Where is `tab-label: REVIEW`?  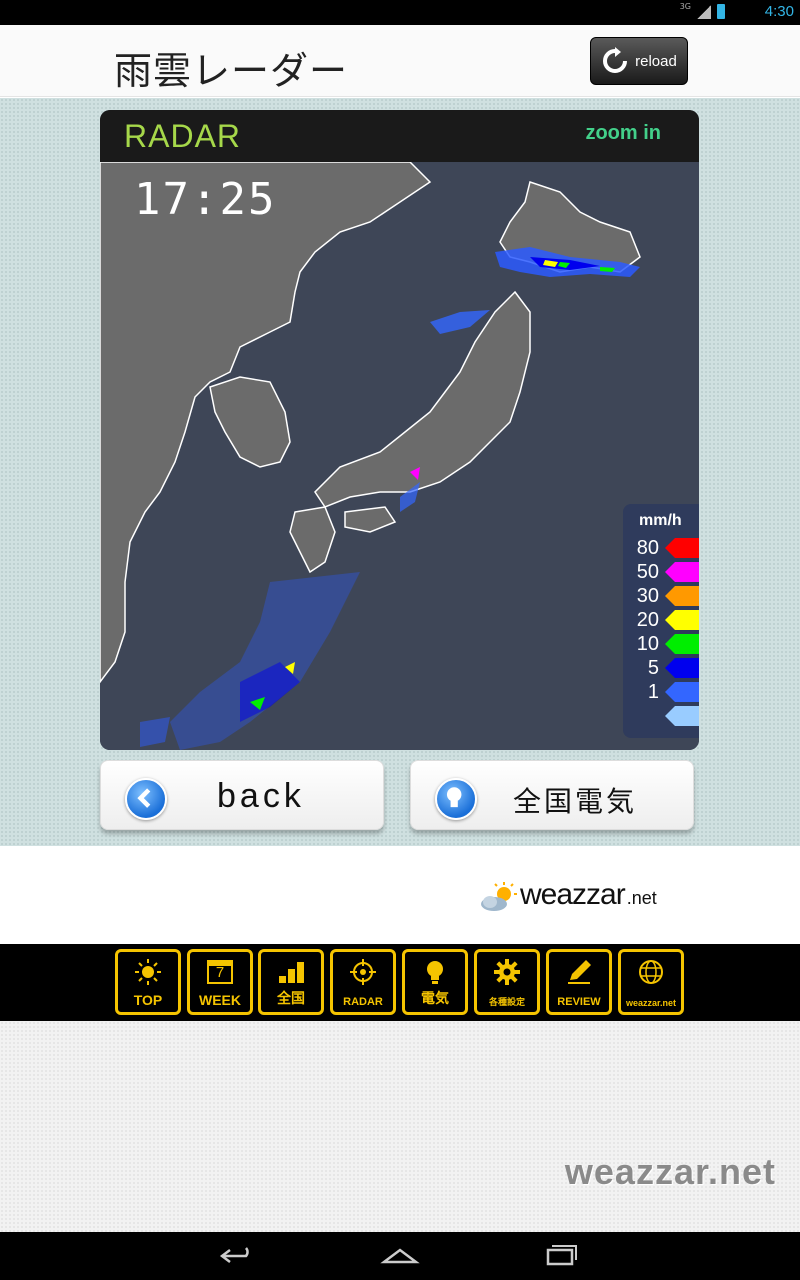 tab-label: REVIEW is located at coordinates (579, 1002).